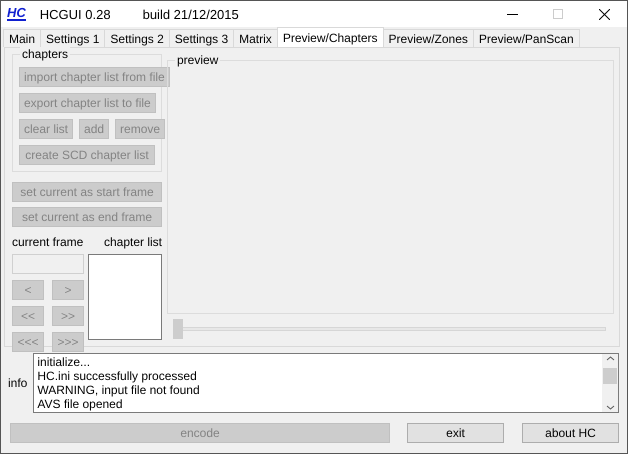  Describe the element at coordinates (190, 14) in the screenshot. I see `build-label: build 21/12/2015` at that location.